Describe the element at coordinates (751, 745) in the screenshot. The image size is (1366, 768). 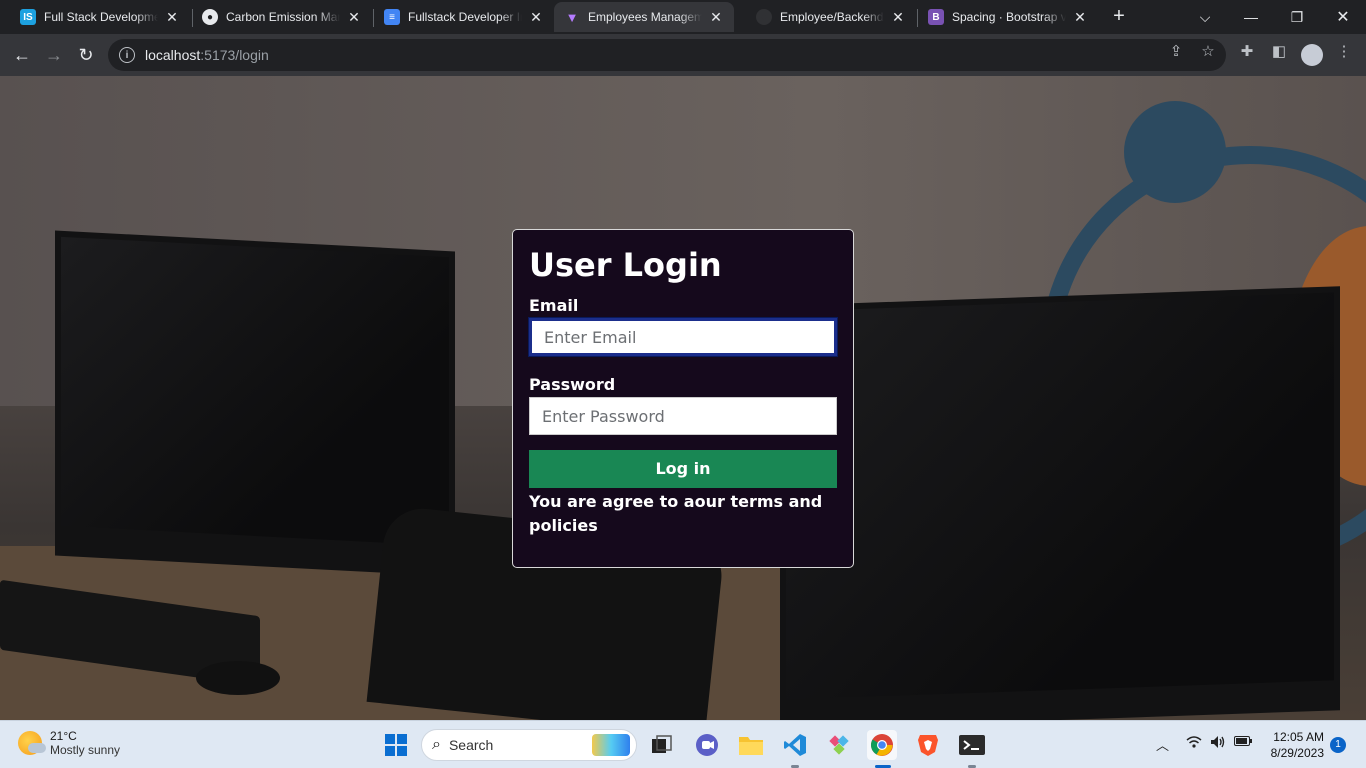
I see `file-explorer-icon` at that location.